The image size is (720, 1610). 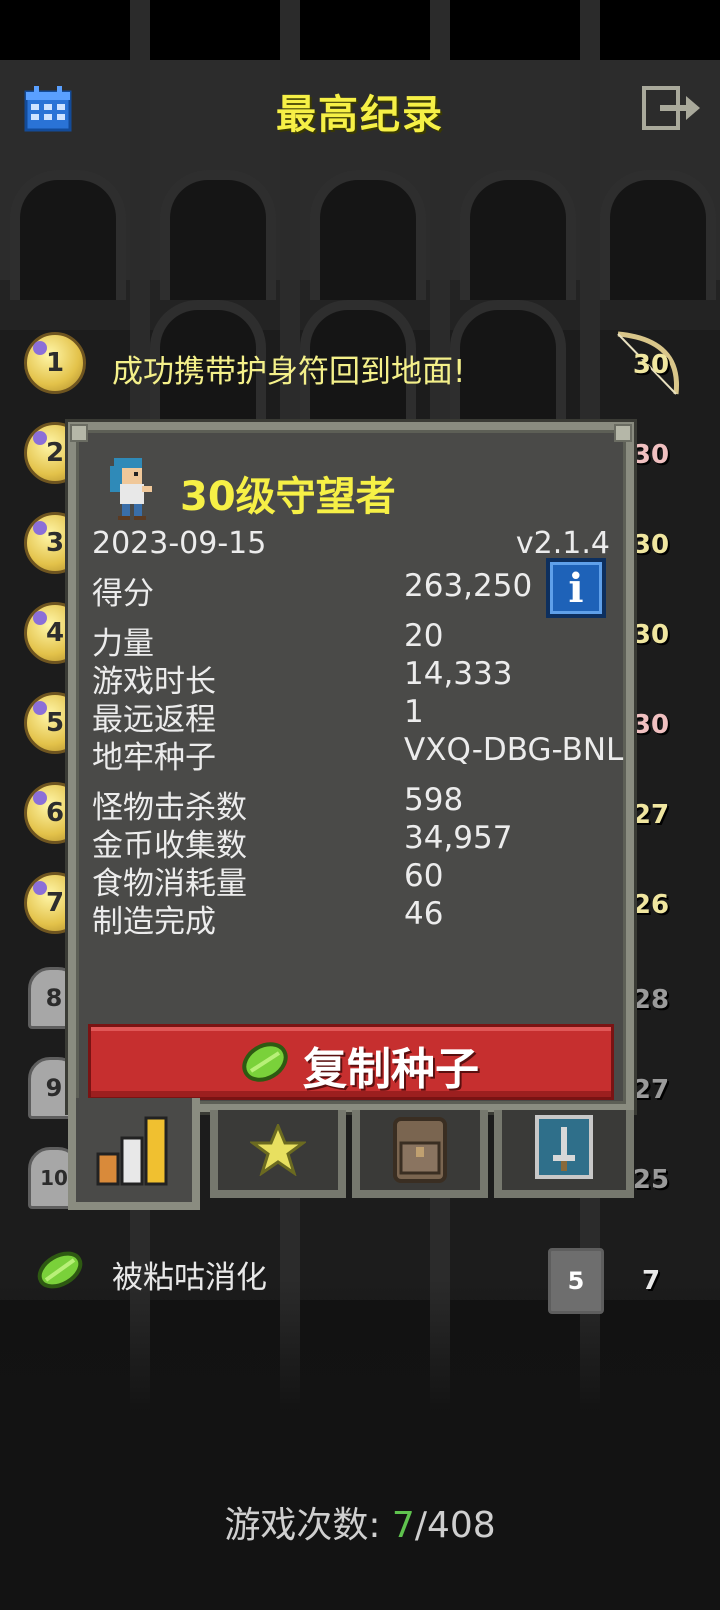 I want to click on gold-medal-icon: 1, so click(x=55, y=363).